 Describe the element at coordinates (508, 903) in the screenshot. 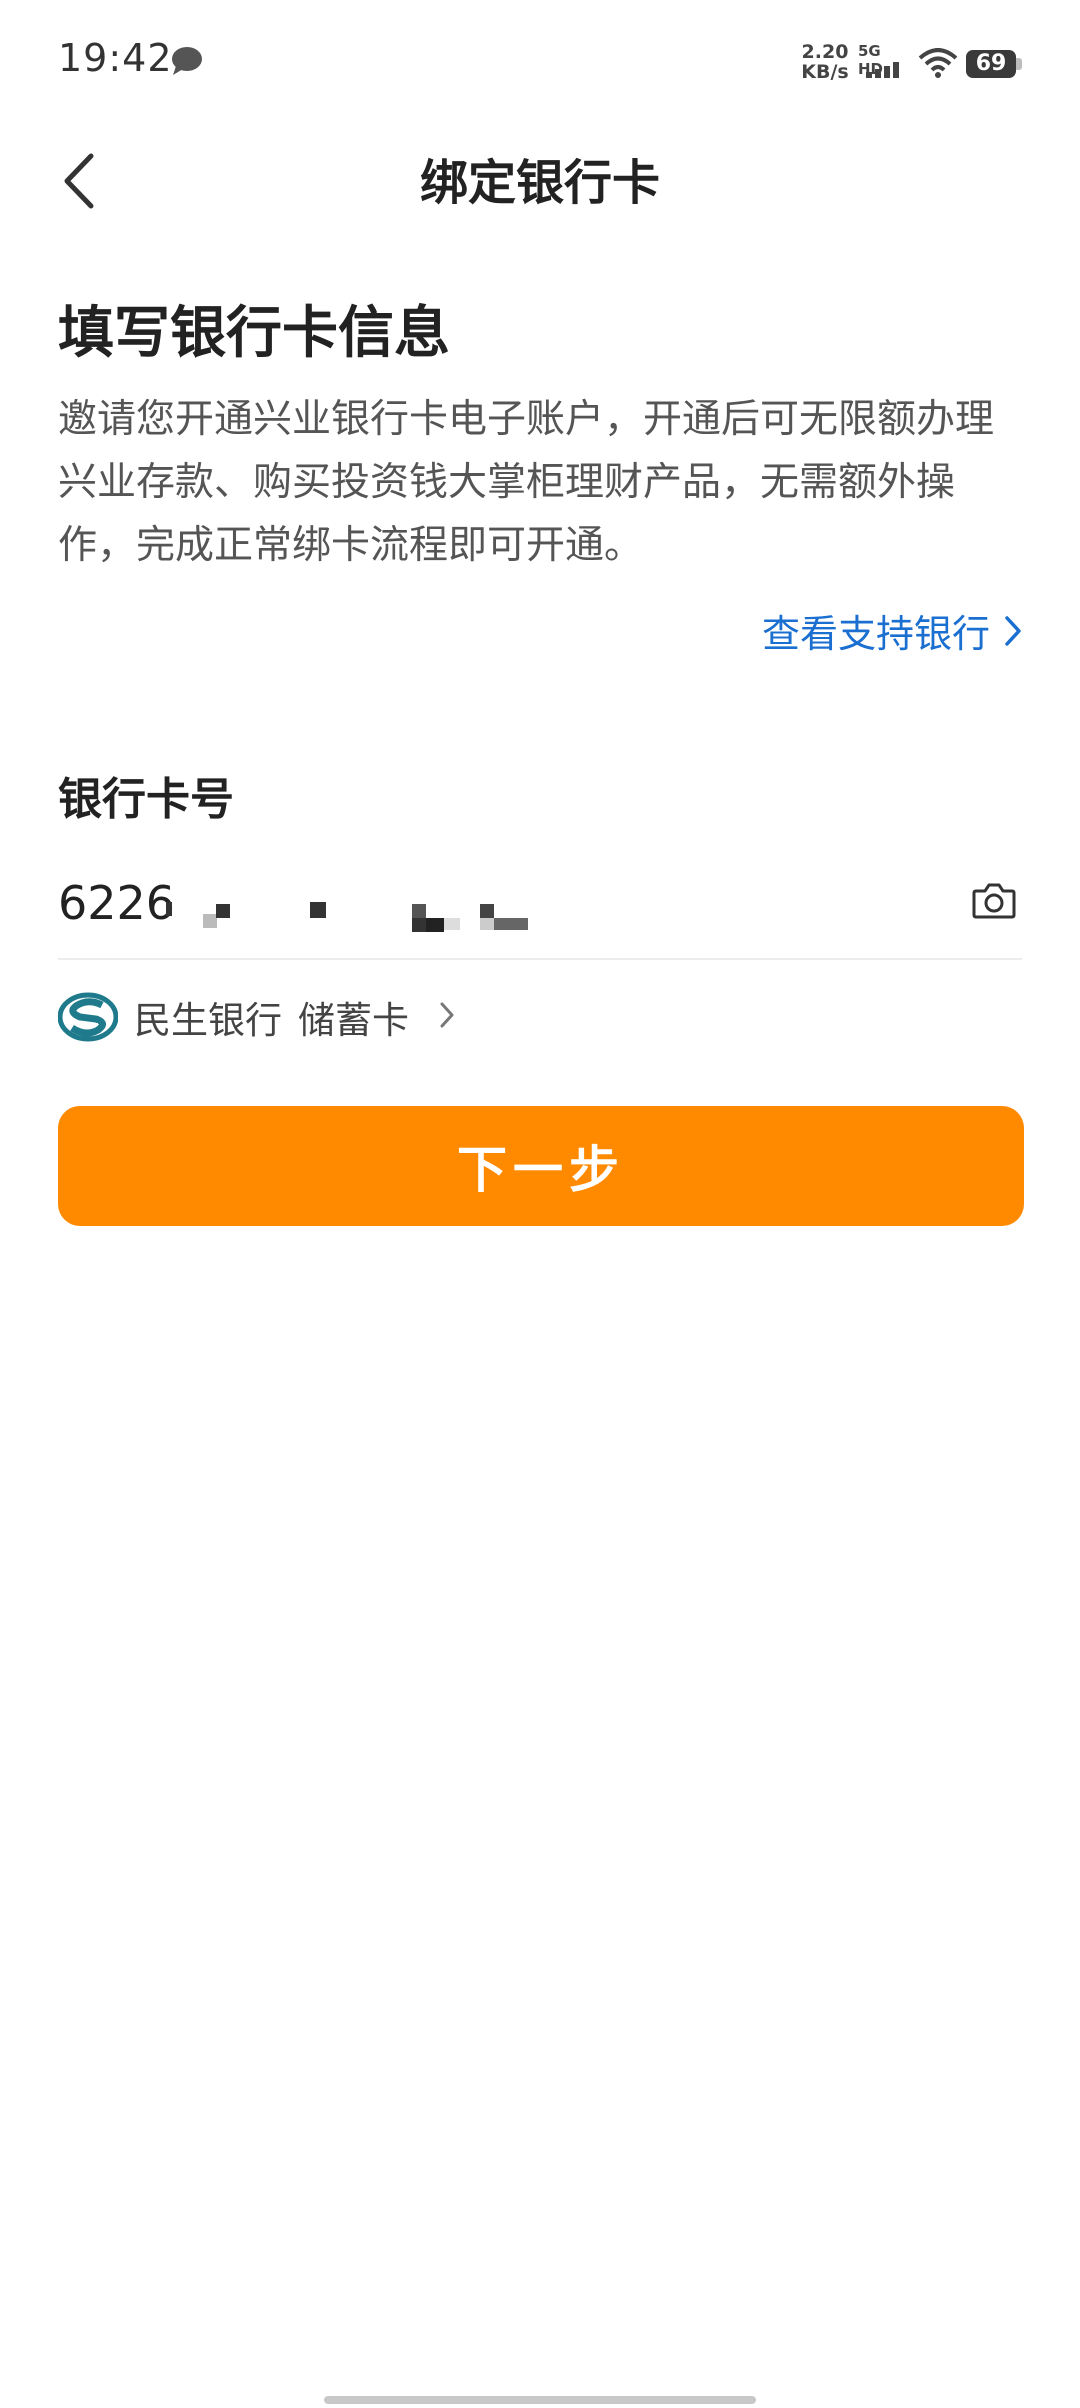

I see `card-number-input` at that location.